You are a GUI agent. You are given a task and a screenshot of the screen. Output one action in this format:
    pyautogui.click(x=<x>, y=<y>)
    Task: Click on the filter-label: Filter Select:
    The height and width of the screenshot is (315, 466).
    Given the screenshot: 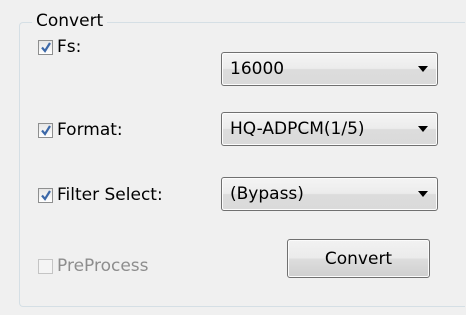 What is the action you would take?
    pyautogui.click(x=110, y=195)
    